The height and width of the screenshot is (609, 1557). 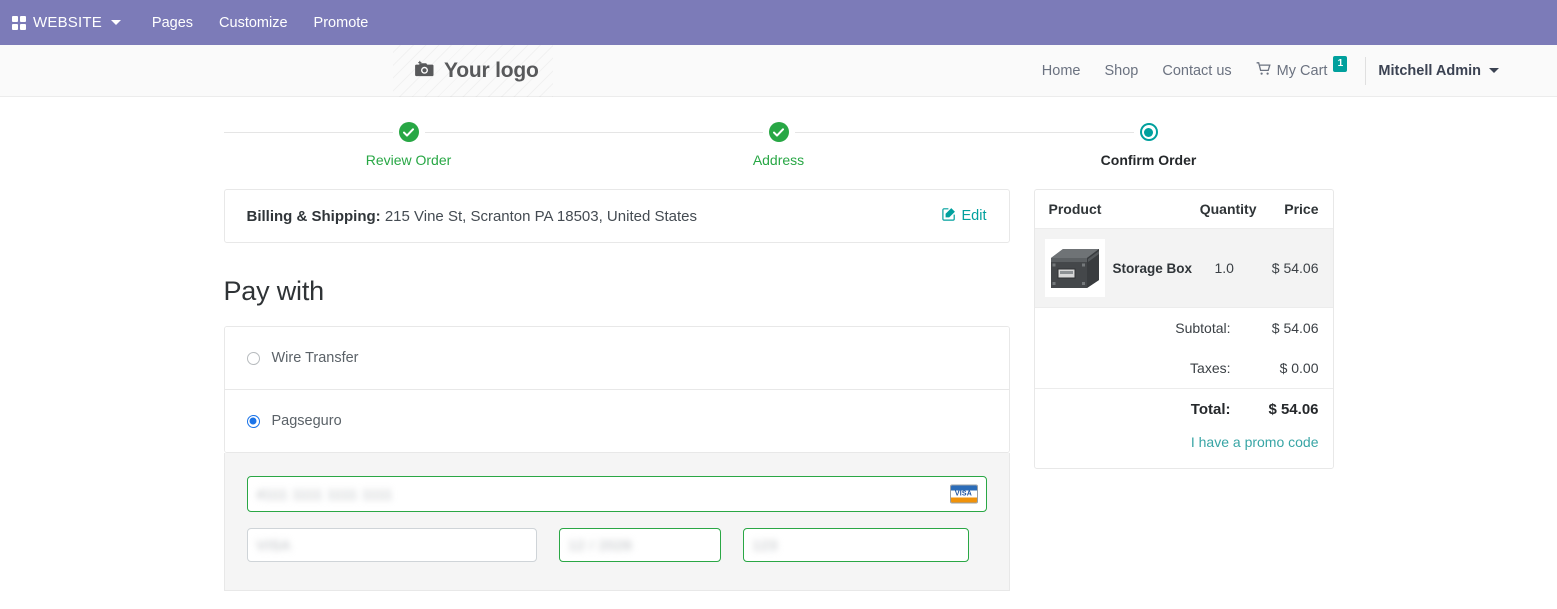 I want to click on card-holder-value: VISA, so click(x=273, y=545).